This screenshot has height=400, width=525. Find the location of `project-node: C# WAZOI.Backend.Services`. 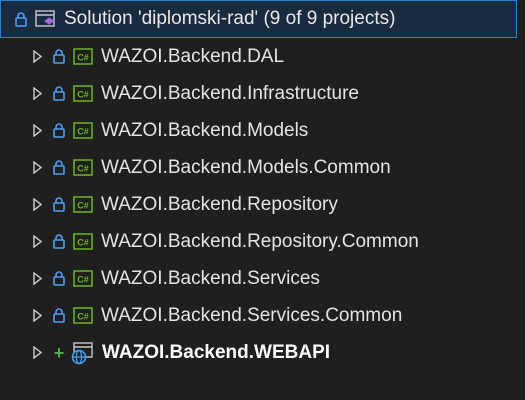

project-node: C# WAZOI.Backend.Services is located at coordinates (262, 278).